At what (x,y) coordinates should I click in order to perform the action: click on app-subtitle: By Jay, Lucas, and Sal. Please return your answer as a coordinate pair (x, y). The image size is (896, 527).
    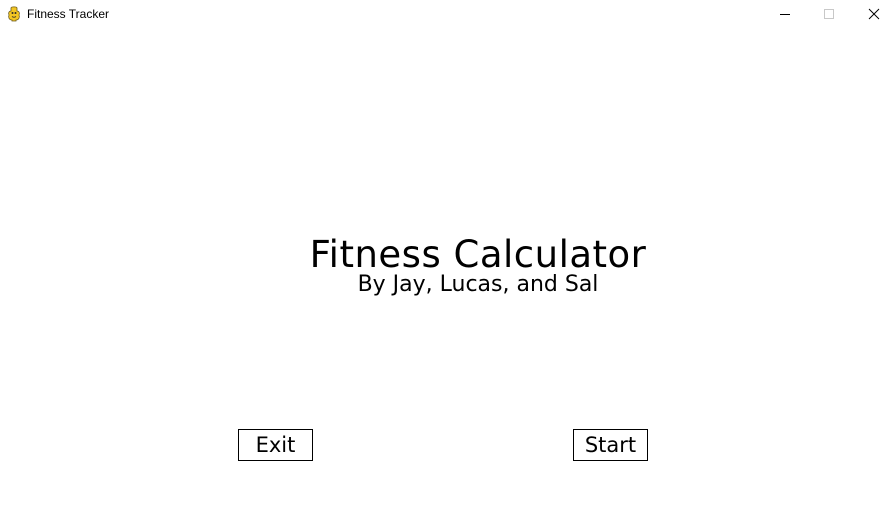
    Looking at the image, I should click on (478, 284).